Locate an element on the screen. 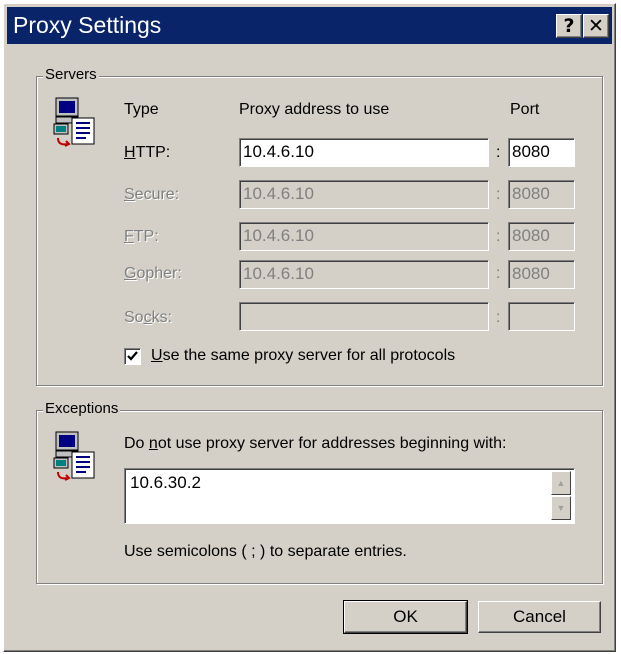  gopher-colon: : is located at coordinates (498, 273).